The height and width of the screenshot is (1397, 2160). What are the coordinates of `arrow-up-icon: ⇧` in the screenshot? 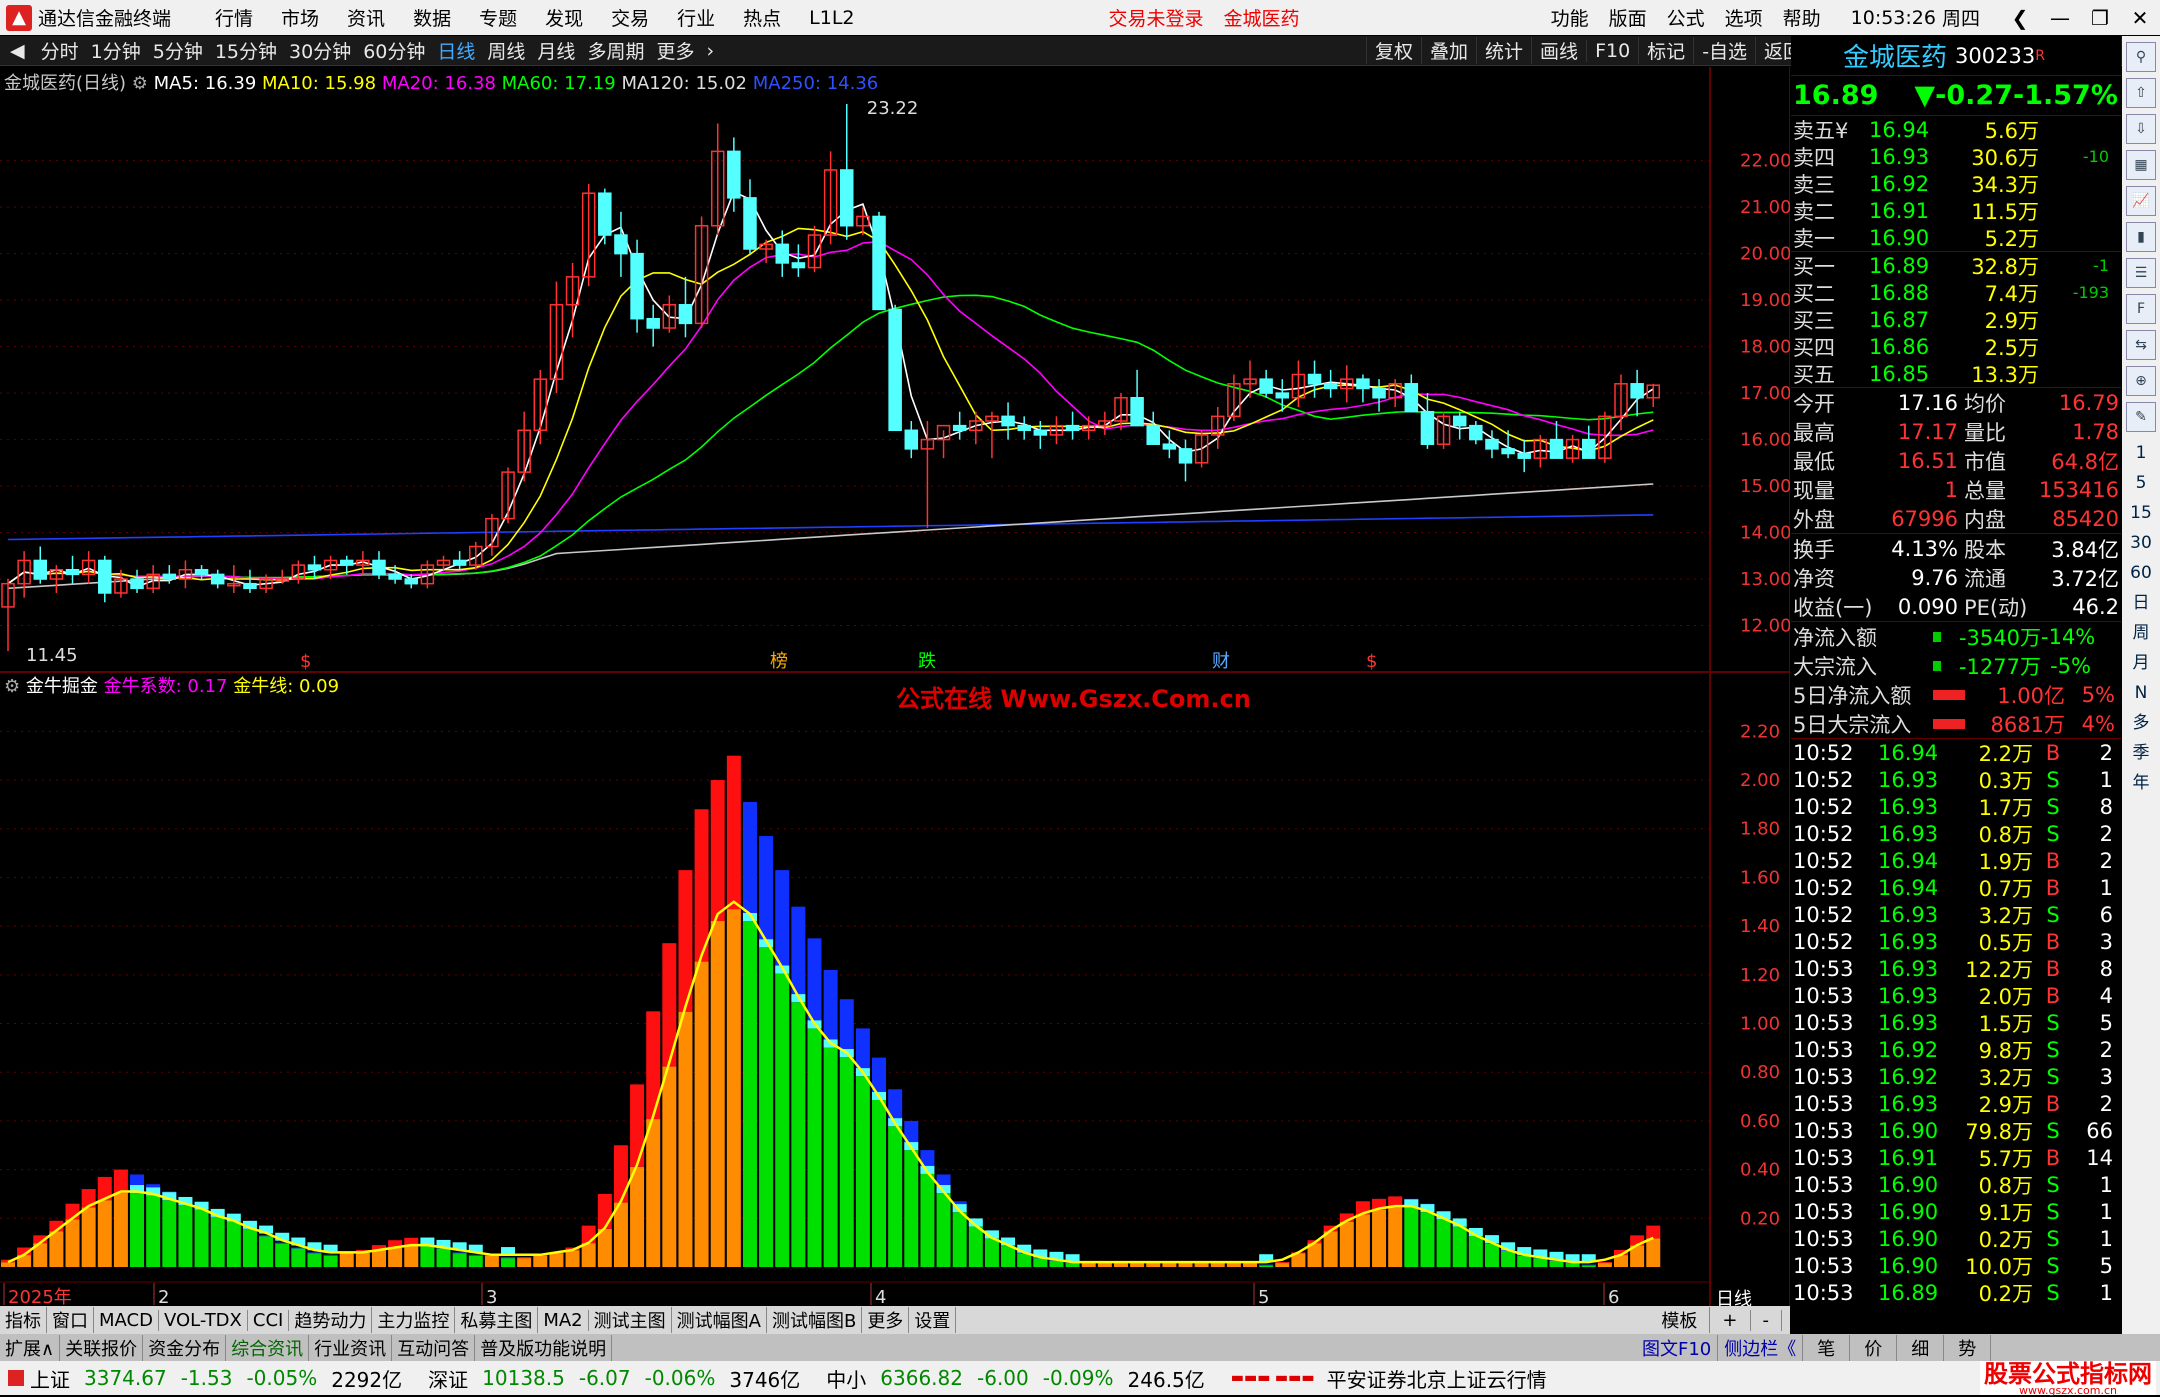 It's located at (2141, 93).